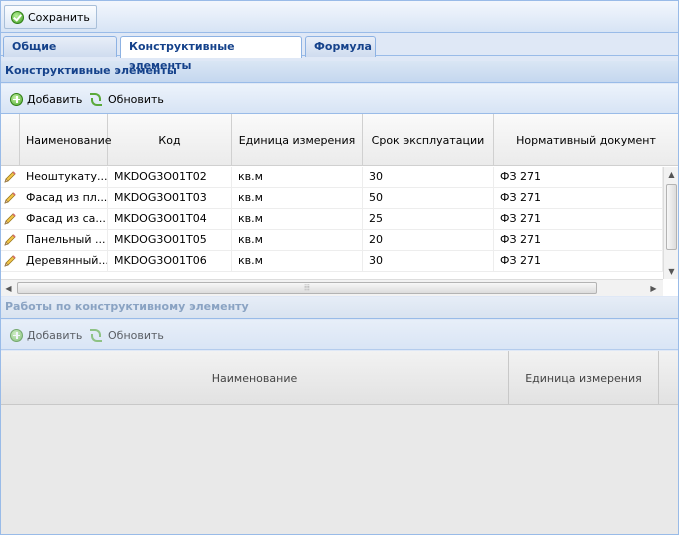  Describe the element at coordinates (255, 378) in the screenshot. I see `works-column-header-name: Наименование` at that location.